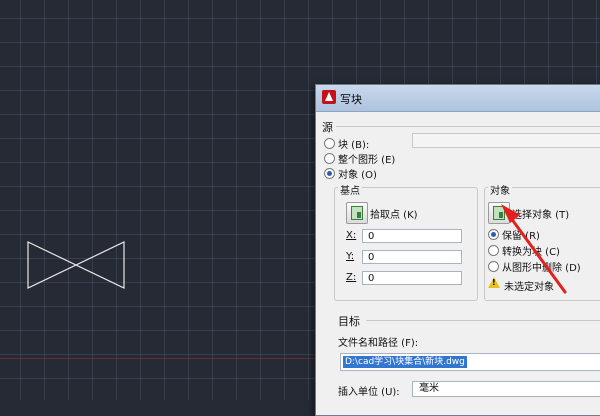 The width and height of the screenshot is (600, 416). I want to click on destination-divider, so click(483, 320).